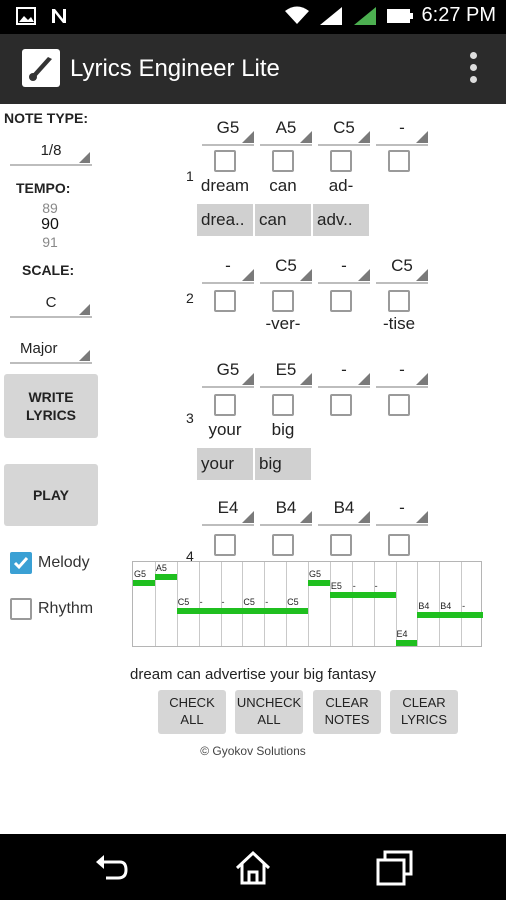 The height and width of the screenshot is (900, 506). What do you see at coordinates (175, 68) in the screenshot?
I see `app-title: Lyrics Engineer Lite` at bounding box center [175, 68].